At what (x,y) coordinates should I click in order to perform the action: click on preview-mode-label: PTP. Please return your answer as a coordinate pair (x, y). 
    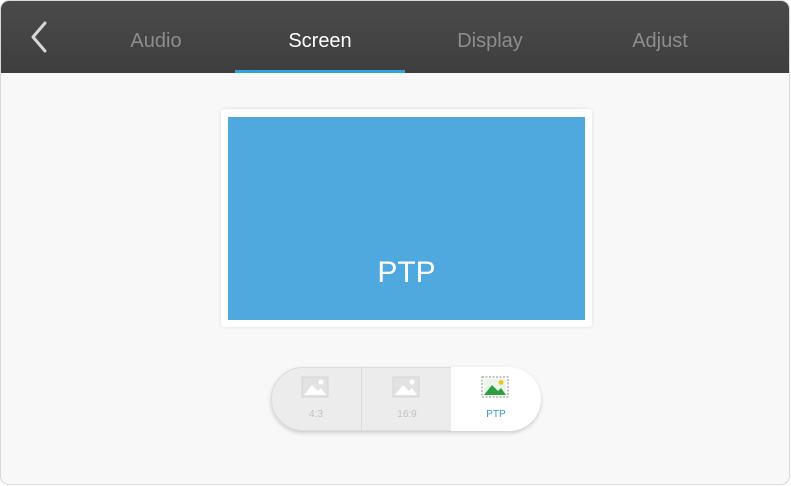
    Looking at the image, I should click on (406, 272).